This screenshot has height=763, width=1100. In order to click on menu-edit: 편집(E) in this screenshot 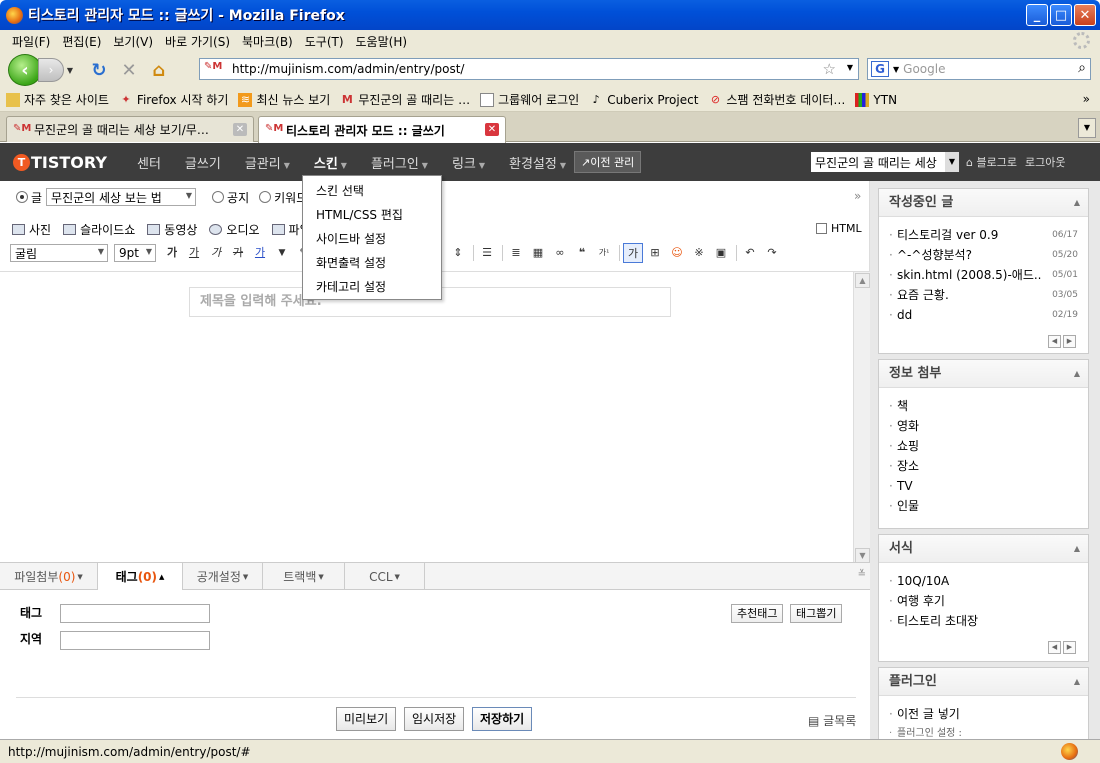, I will do `click(81, 41)`.